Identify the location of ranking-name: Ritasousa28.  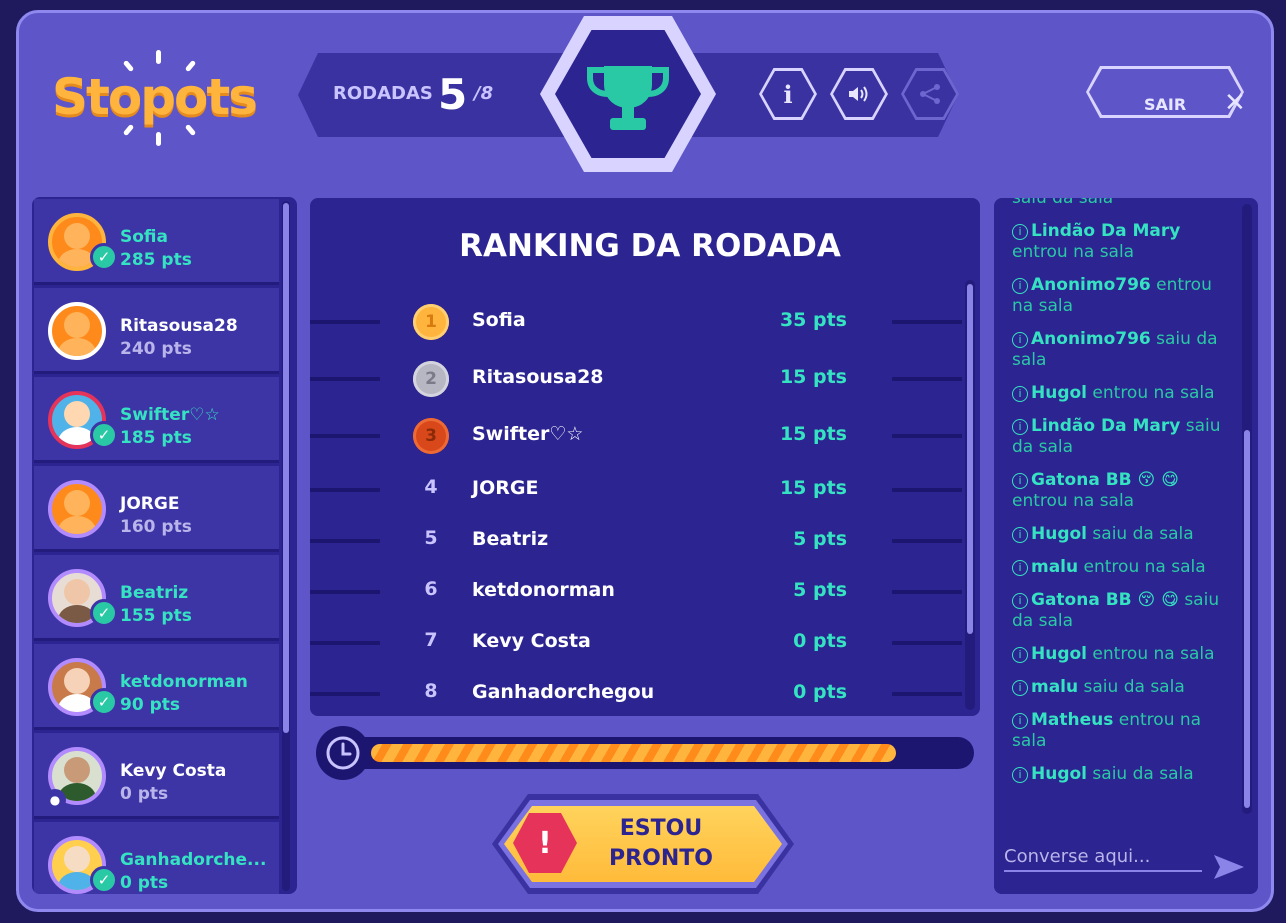
(538, 377).